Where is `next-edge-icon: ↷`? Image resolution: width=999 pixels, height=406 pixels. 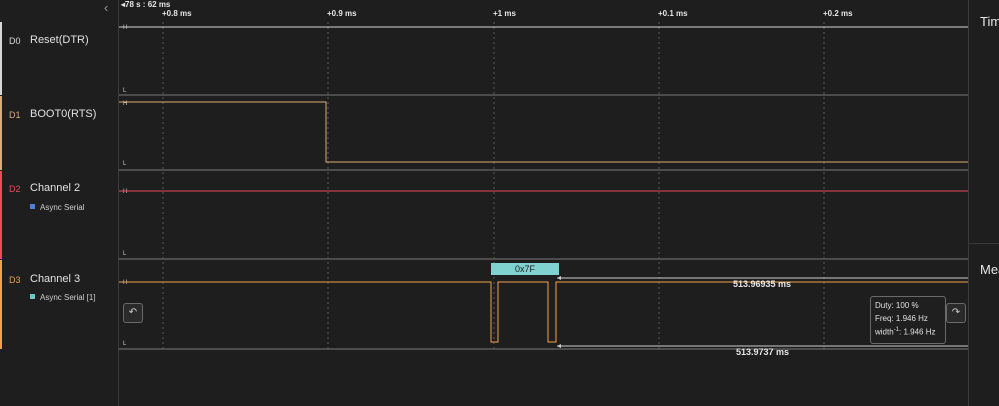
next-edge-icon: ↷ is located at coordinates (956, 313).